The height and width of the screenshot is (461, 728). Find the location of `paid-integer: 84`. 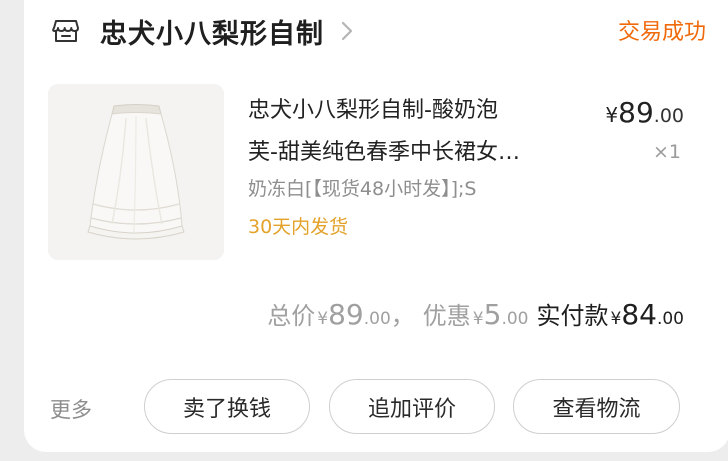

paid-integer: 84 is located at coordinates (639, 314).